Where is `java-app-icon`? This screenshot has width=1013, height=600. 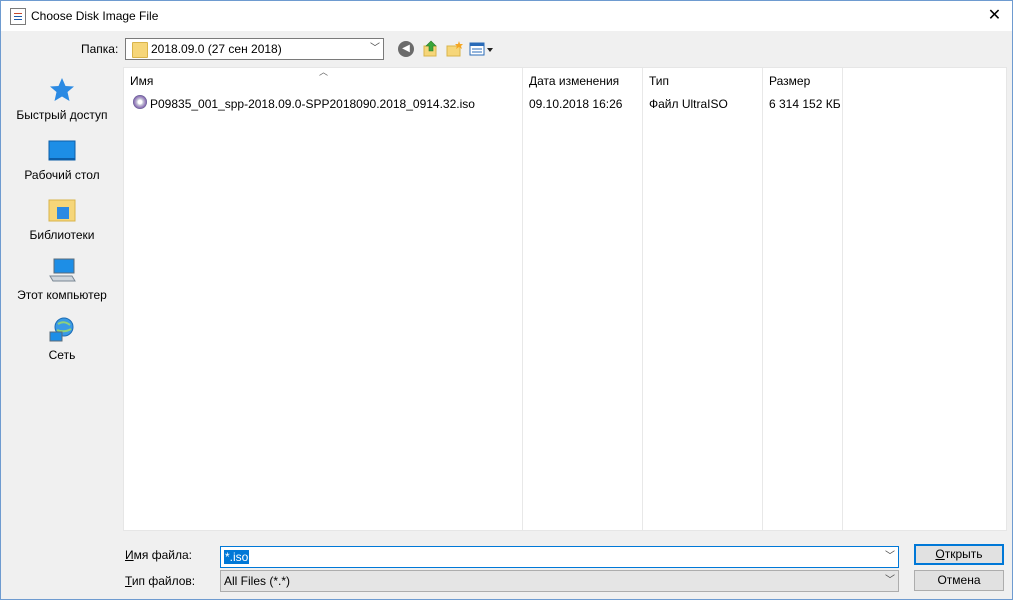 java-app-icon is located at coordinates (18, 16).